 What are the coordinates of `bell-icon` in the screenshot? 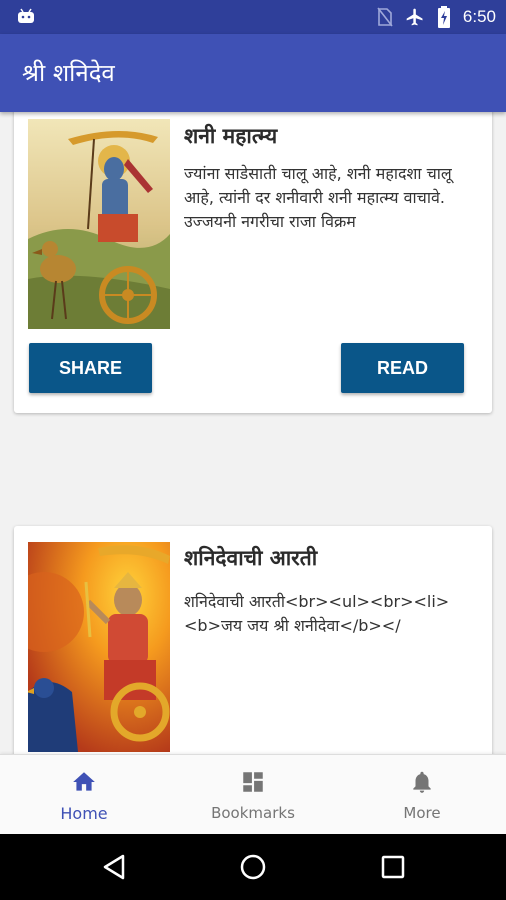 It's located at (422, 782).